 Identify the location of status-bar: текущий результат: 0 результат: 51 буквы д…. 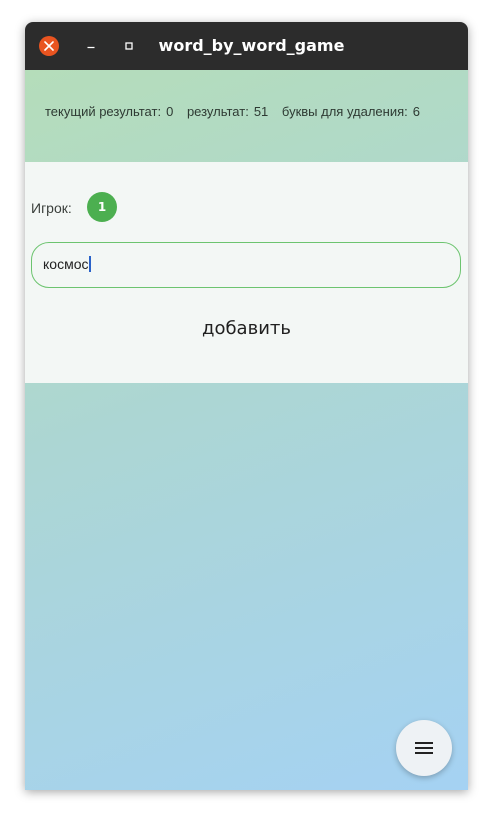
(246, 116).